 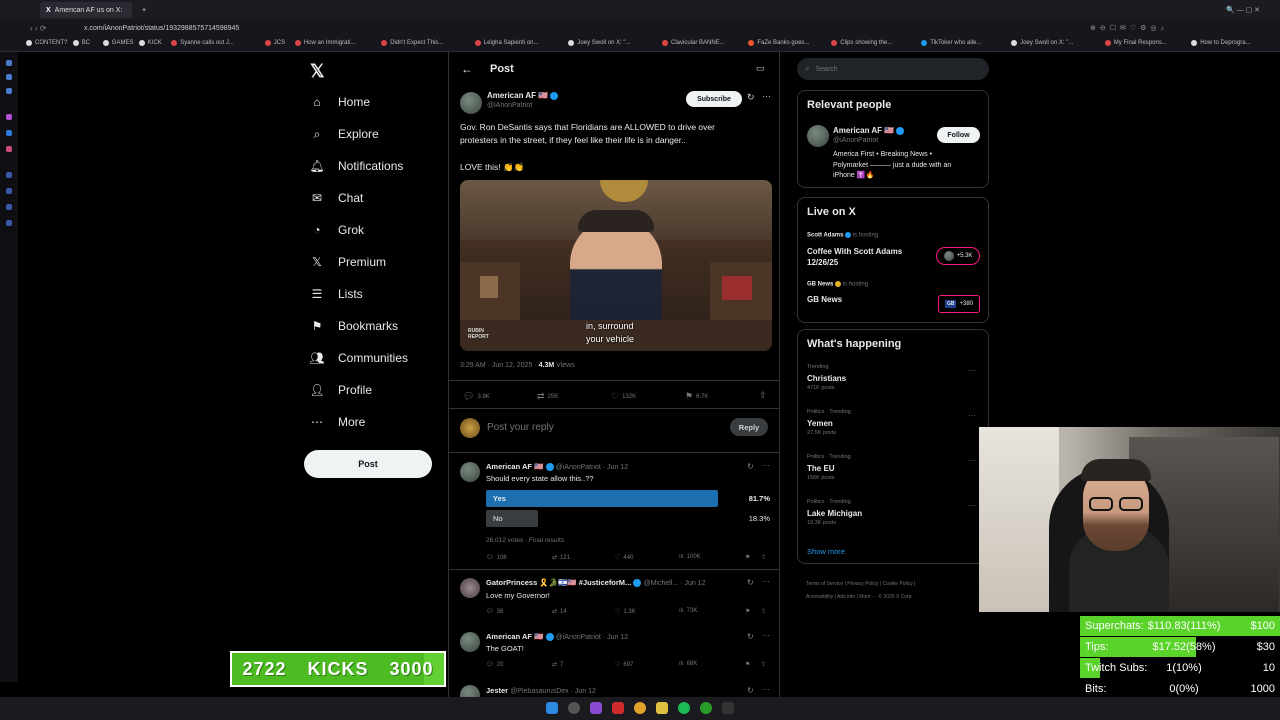 I want to click on views-action: ılı 100K, so click(x=690, y=557).